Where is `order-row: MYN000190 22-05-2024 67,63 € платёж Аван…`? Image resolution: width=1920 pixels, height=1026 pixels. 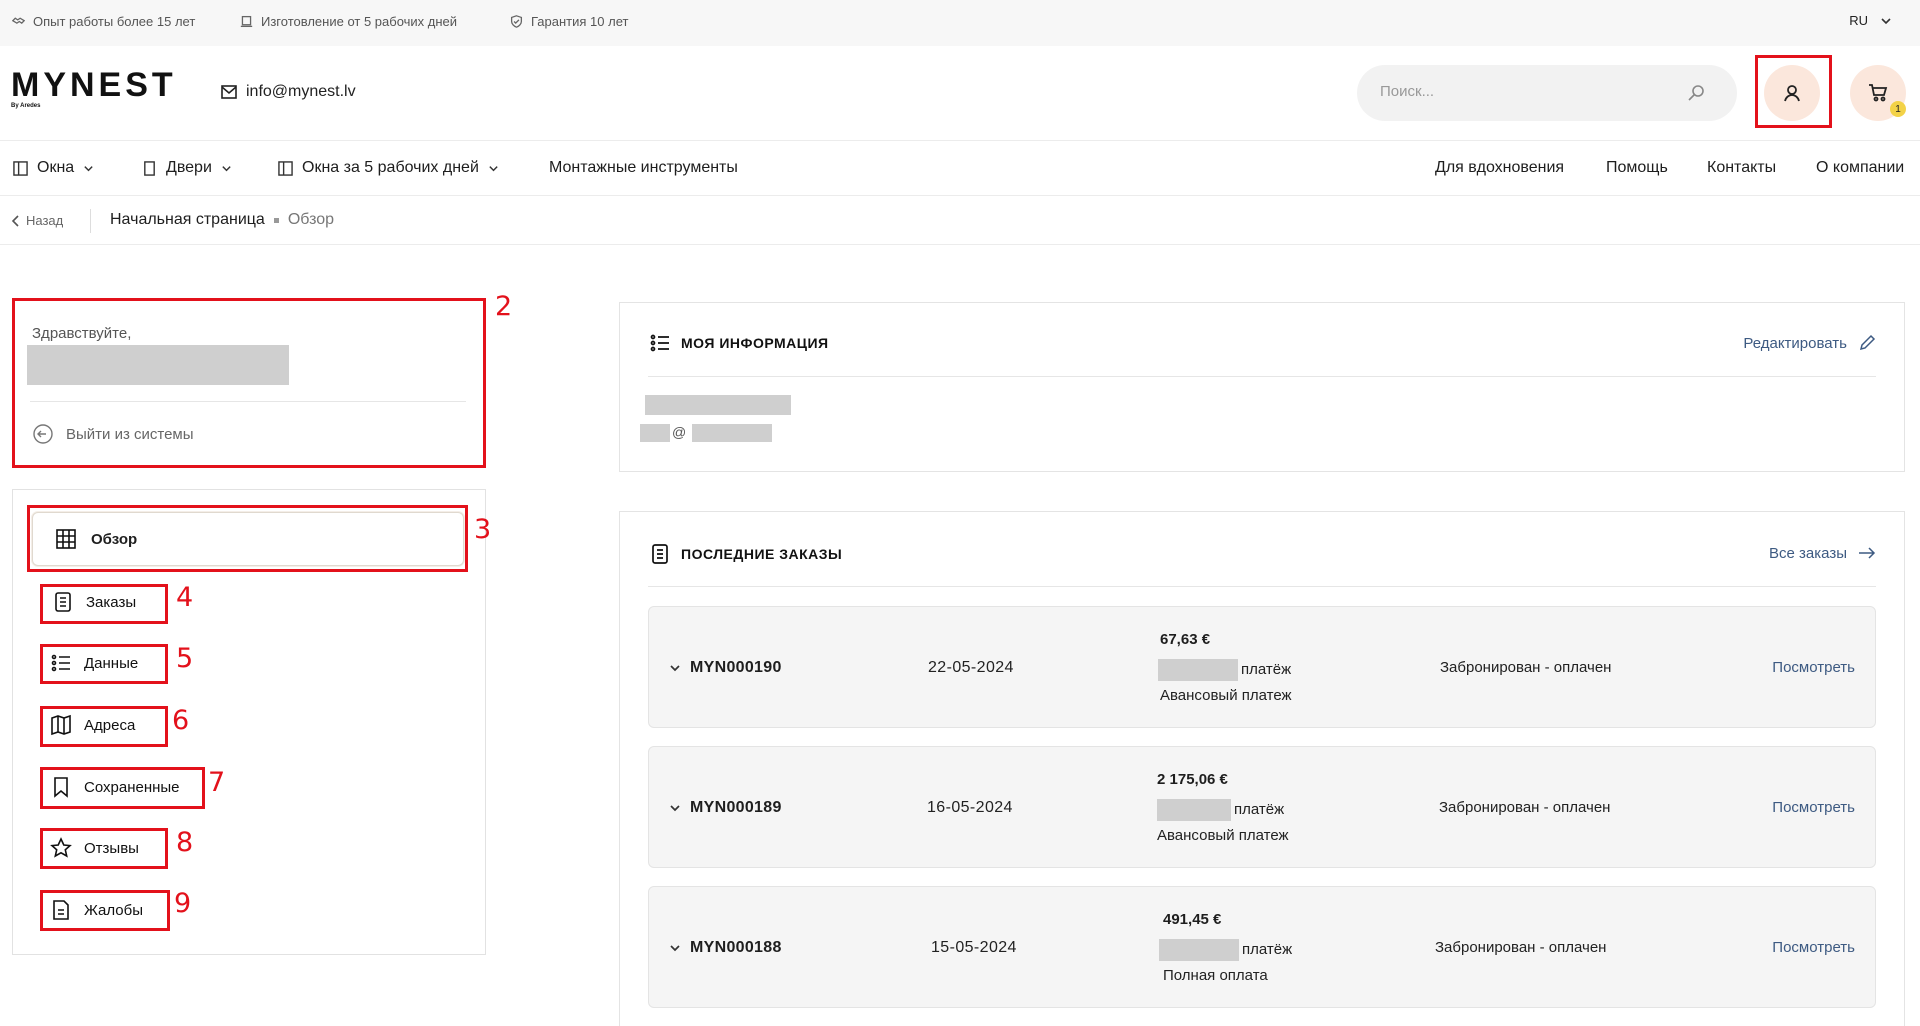
order-row: MYN000190 22-05-2024 67,63 € платёж Аван… is located at coordinates (1262, 667).